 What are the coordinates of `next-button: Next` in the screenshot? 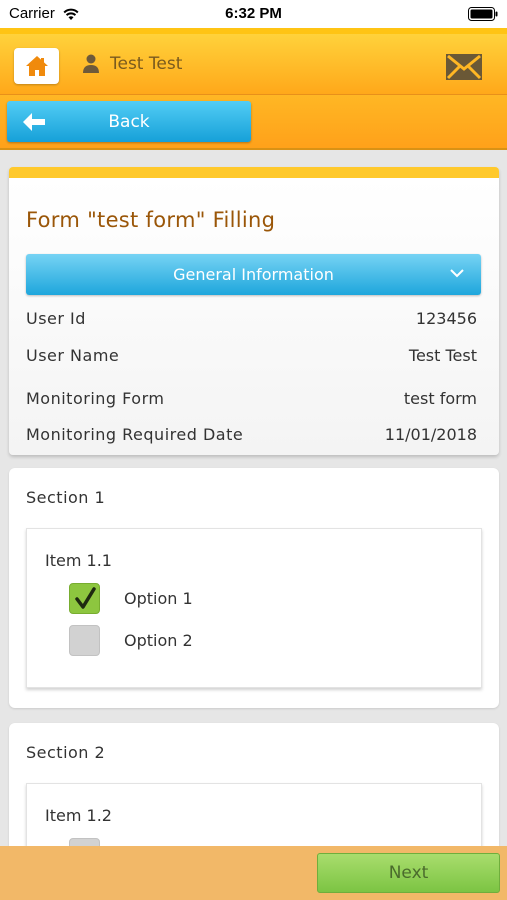 It's located at (408, 873).